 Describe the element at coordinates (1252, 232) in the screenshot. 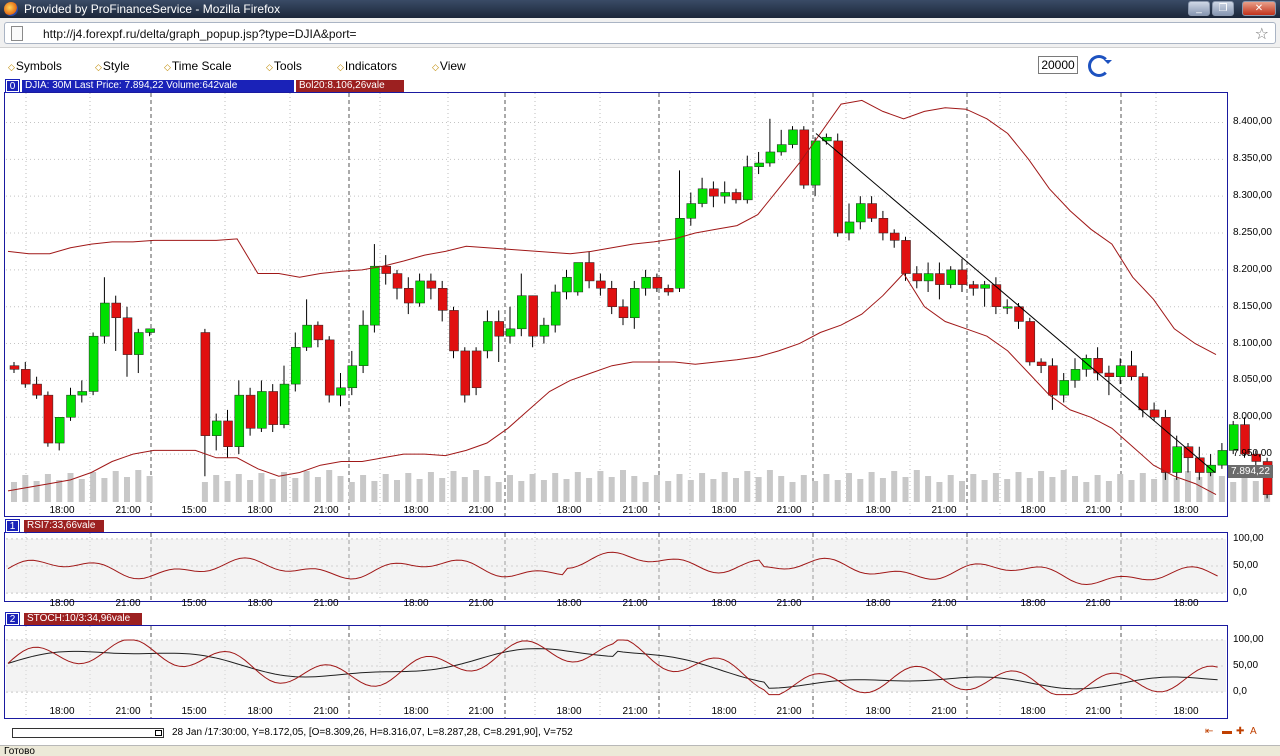

I see `y-tick-label: 8.250,00` at that location.